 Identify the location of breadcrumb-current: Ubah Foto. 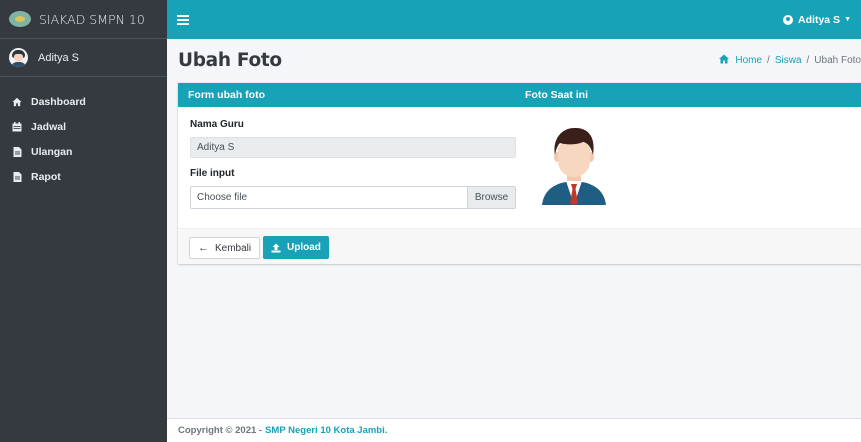
(837, 60).